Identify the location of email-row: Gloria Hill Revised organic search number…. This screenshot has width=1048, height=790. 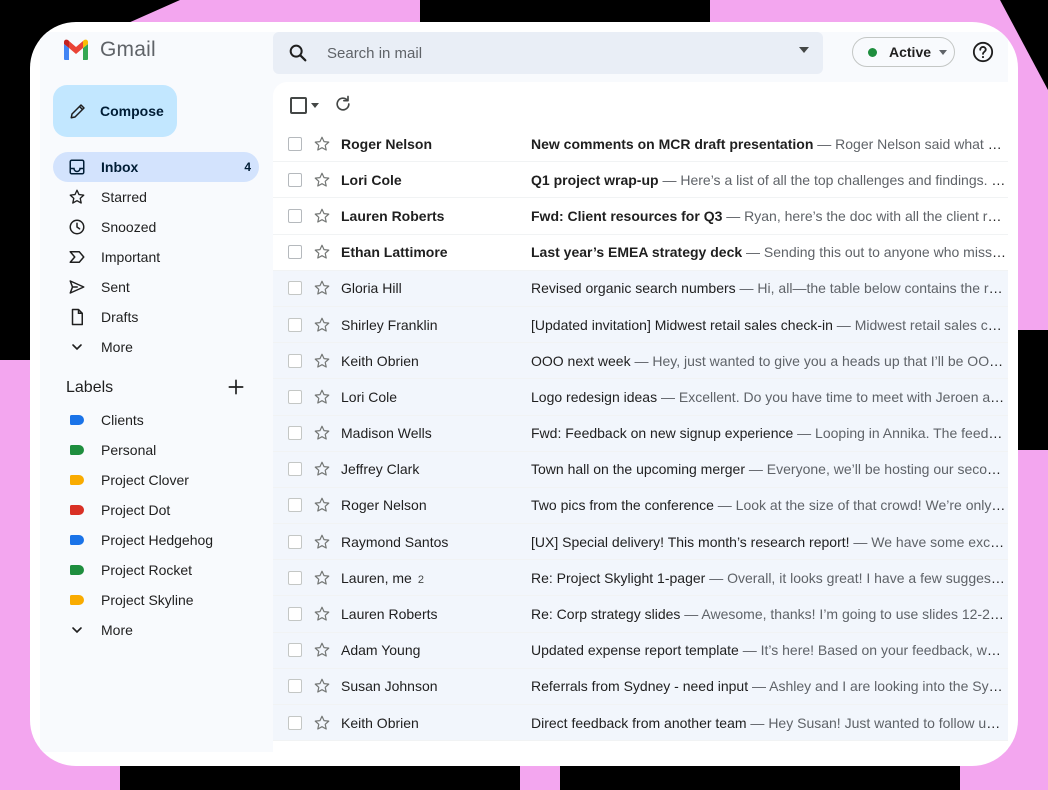
(640, 288).